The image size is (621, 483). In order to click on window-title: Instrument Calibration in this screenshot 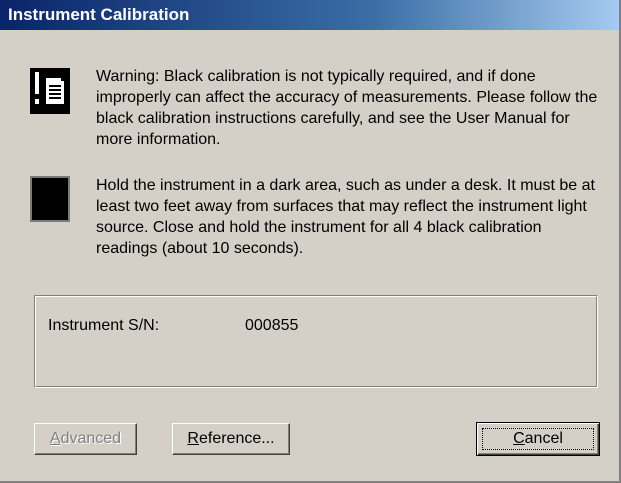, I will do `click(99, 14)`.